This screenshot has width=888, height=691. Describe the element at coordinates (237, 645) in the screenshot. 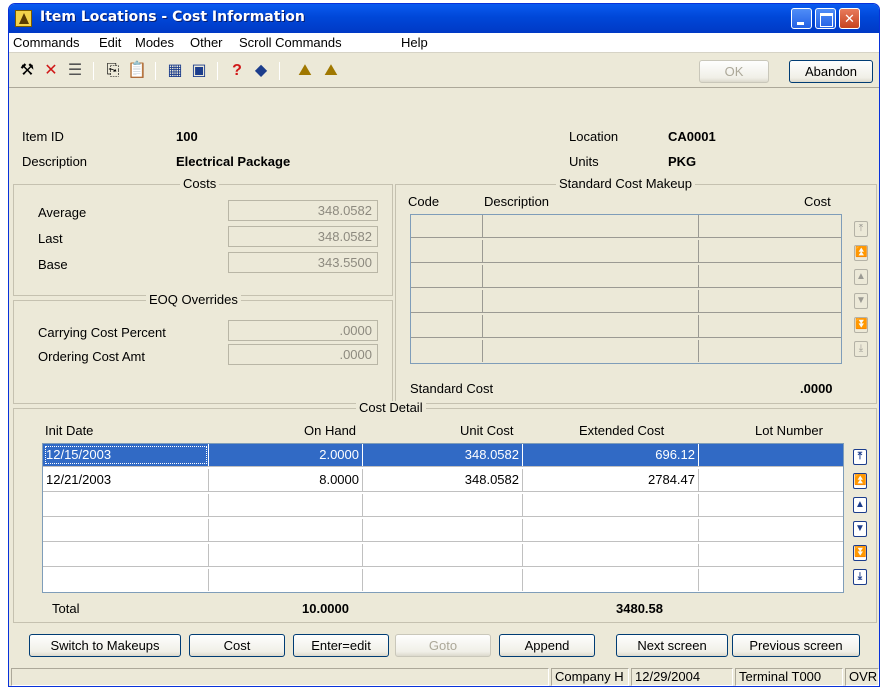

I see `cost-button: Cost` at that location.